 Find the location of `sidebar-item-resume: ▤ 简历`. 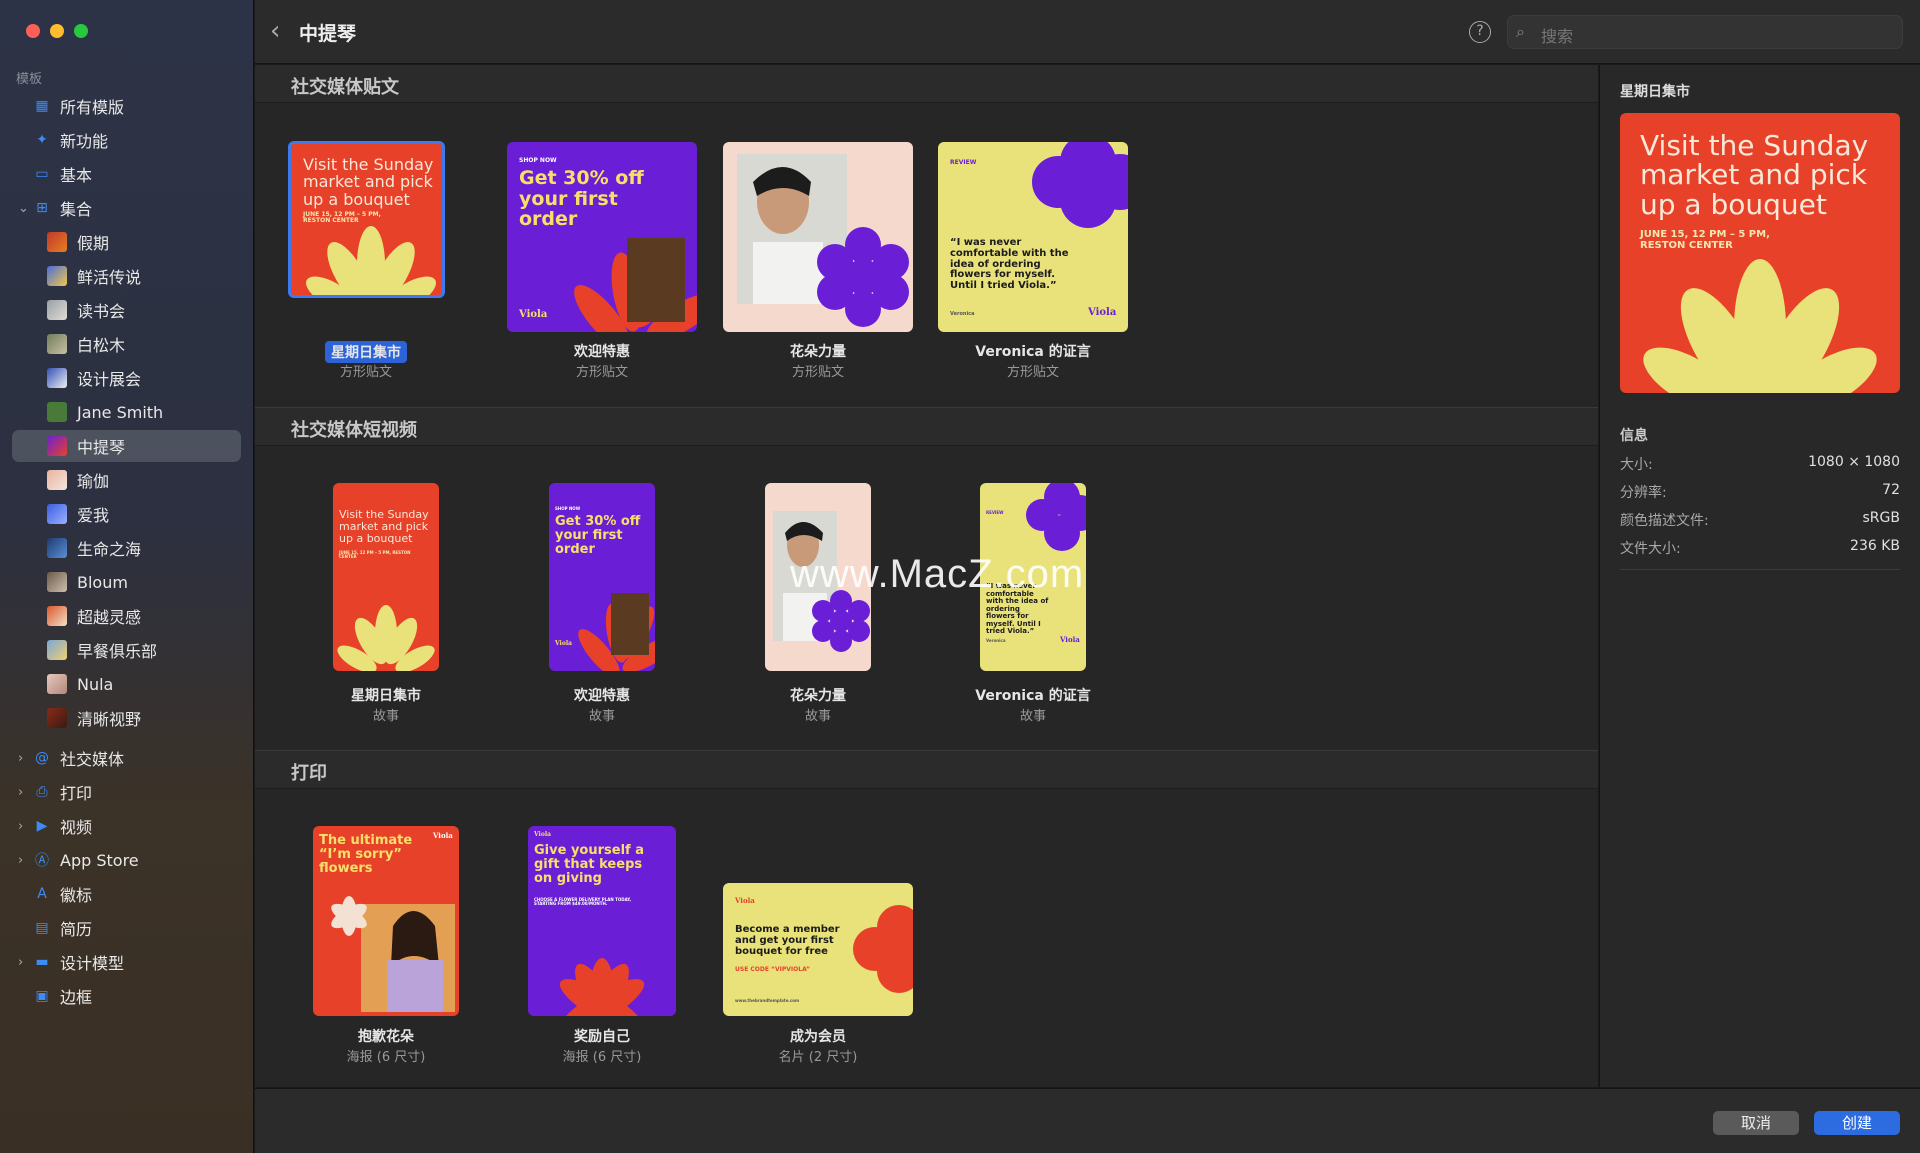

sidebar-item-resume: ▤ 简历 is located at coordinates (126, 928).